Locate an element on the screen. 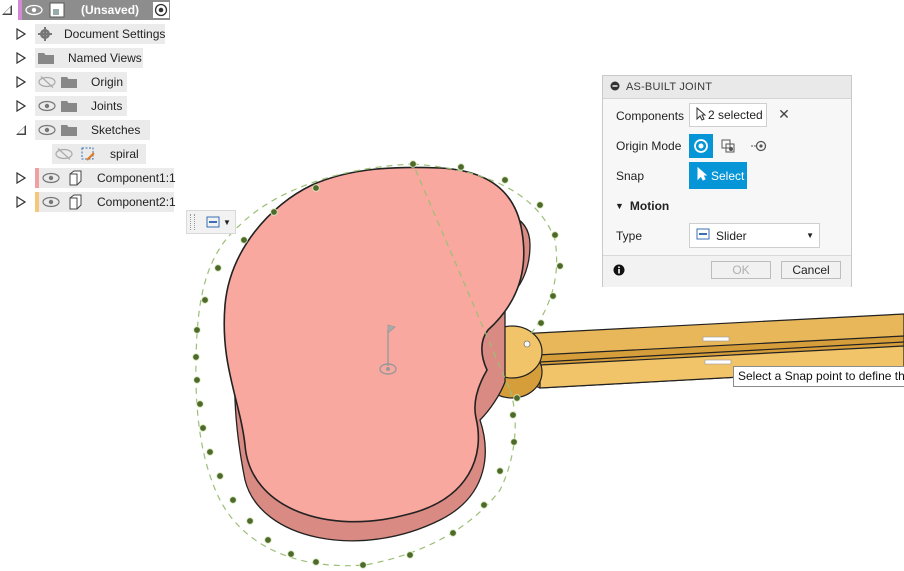  snap-select-label: Select is located at coordinates (728, 175).